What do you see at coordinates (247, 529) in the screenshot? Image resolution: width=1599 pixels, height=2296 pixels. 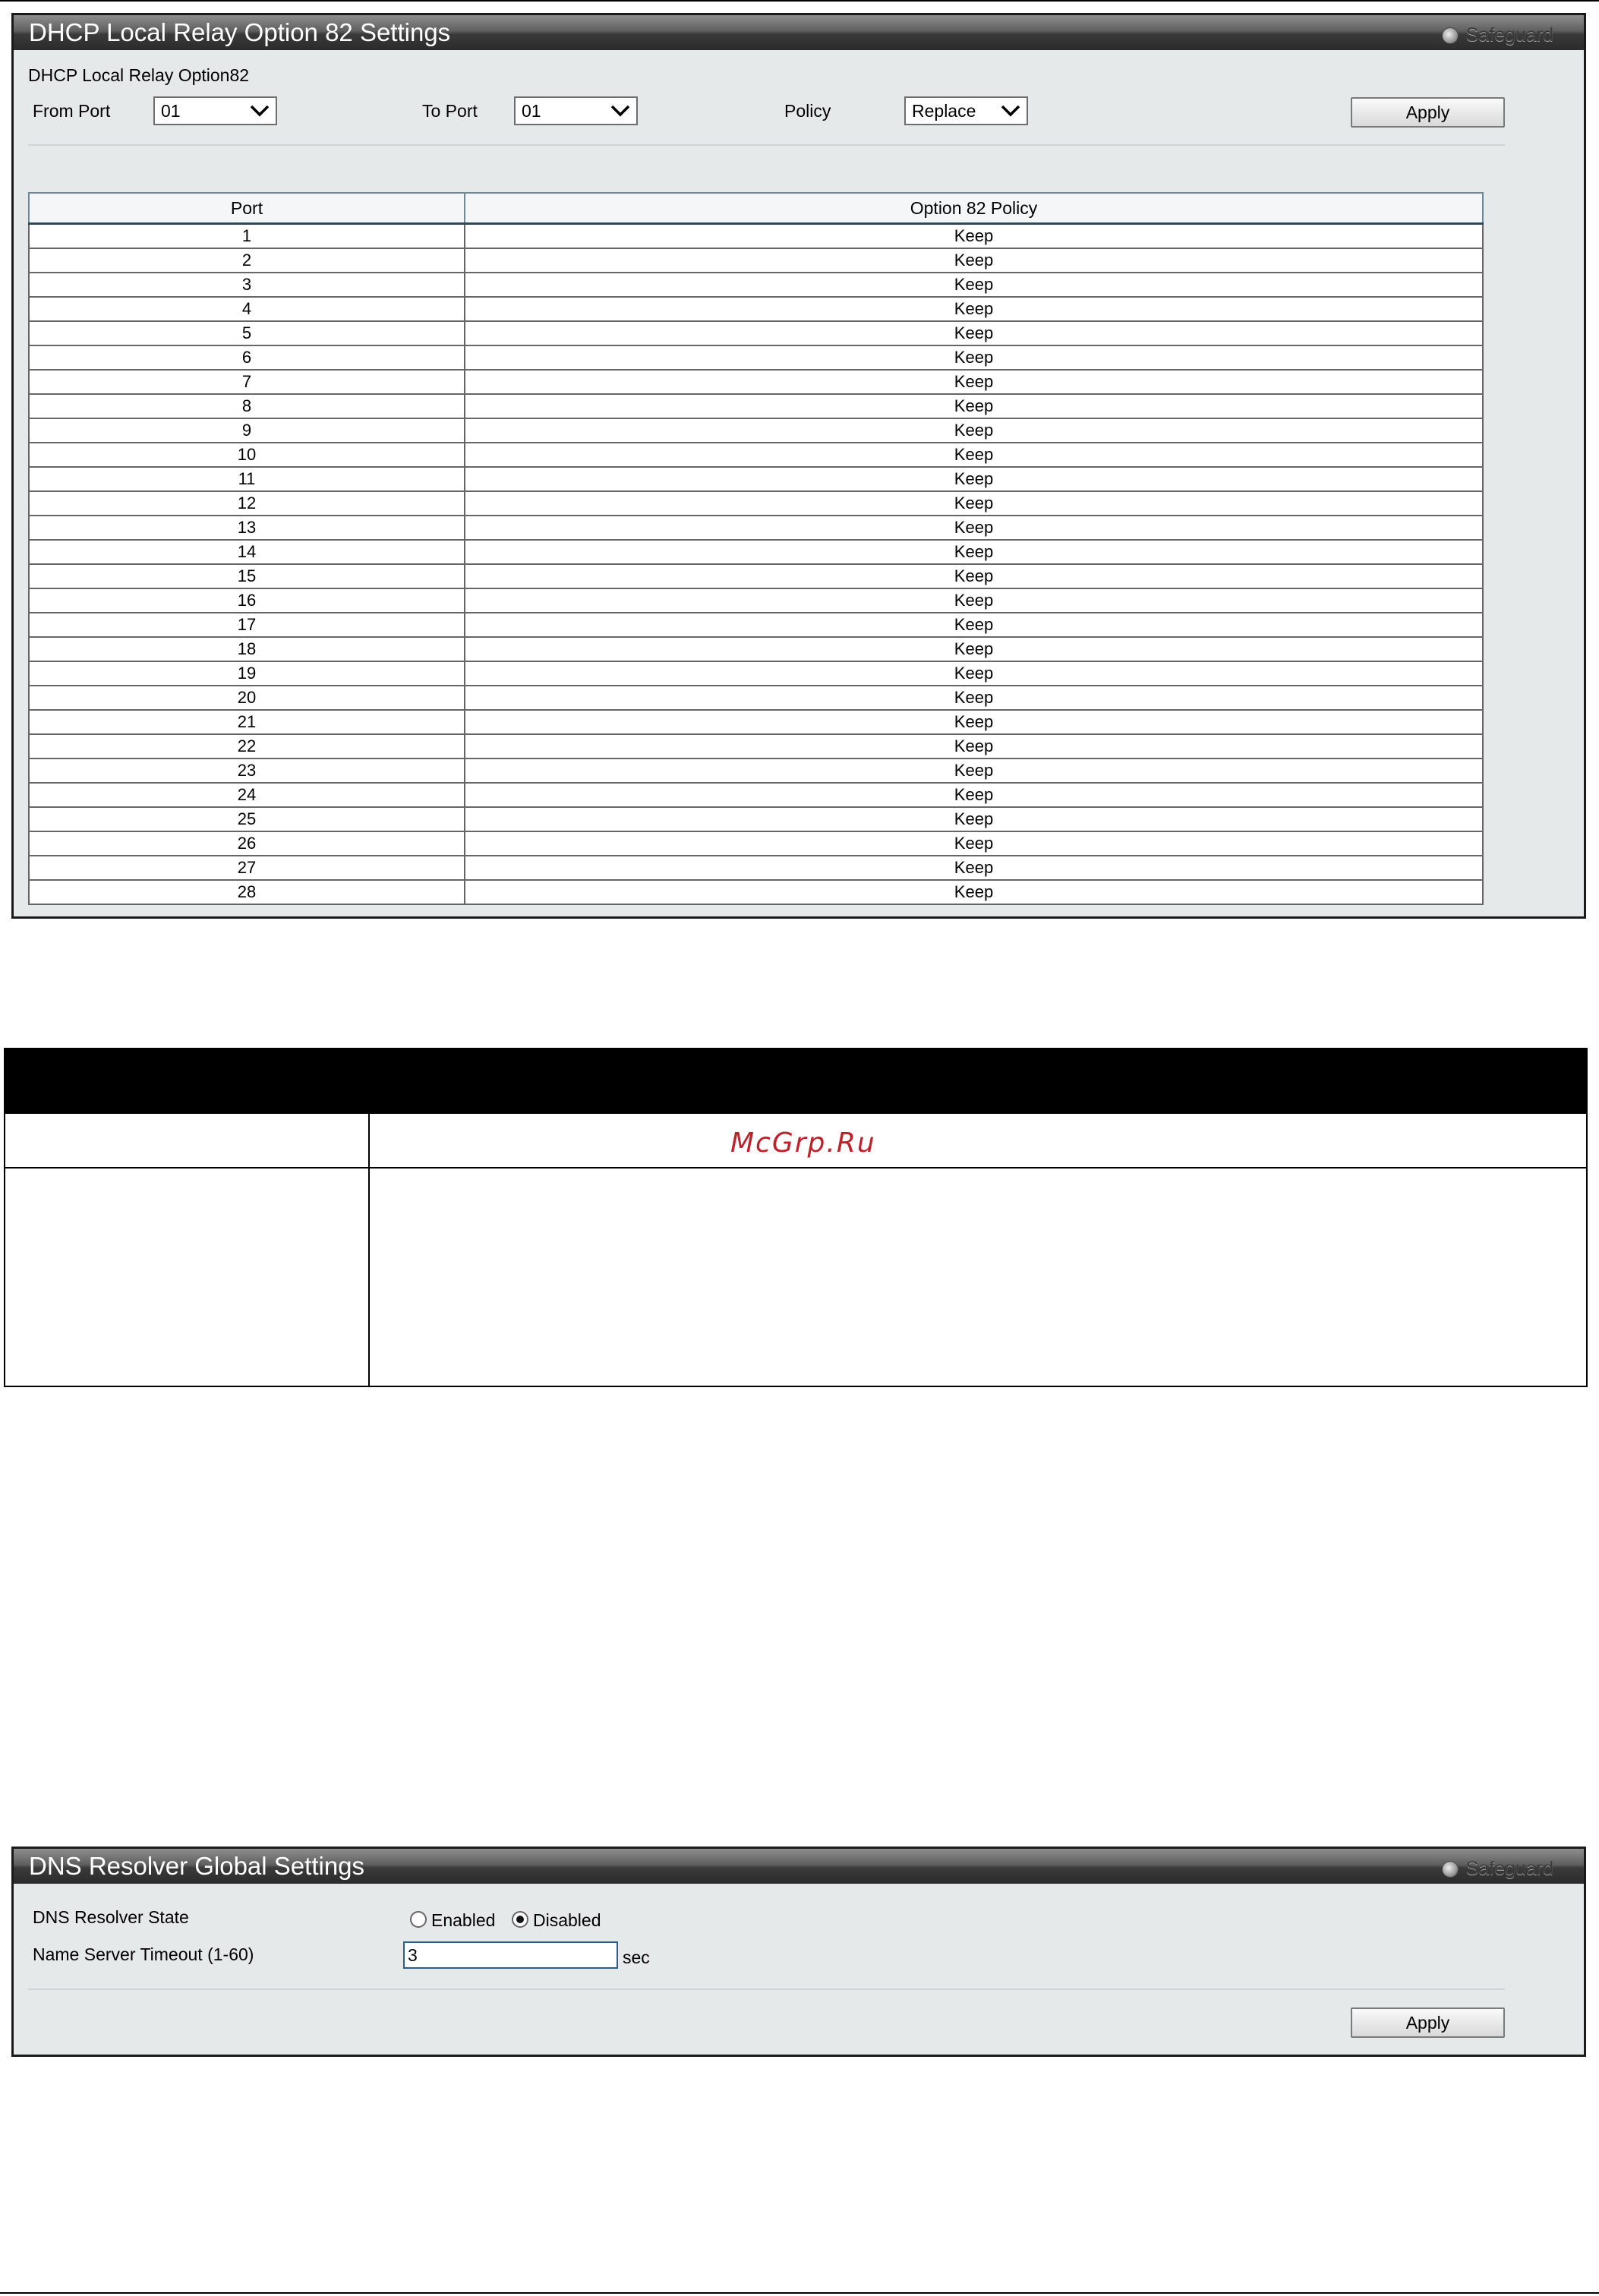 I see `port-cell: 13` at bounding box center [247, 529].